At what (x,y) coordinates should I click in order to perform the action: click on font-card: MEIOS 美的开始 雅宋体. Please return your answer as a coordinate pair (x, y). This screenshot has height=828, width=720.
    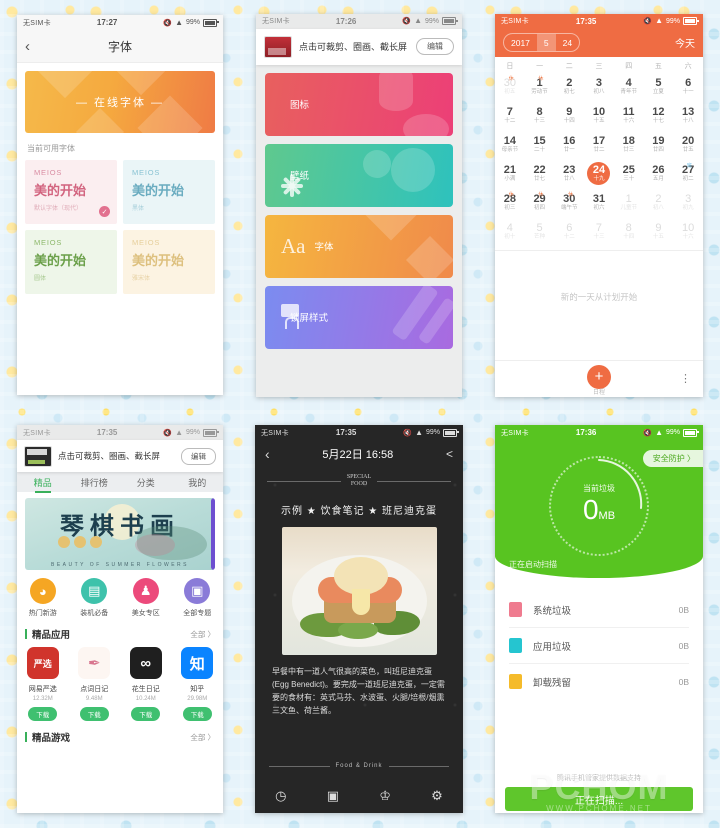
    Looking at the image, I should click on (169, 262).